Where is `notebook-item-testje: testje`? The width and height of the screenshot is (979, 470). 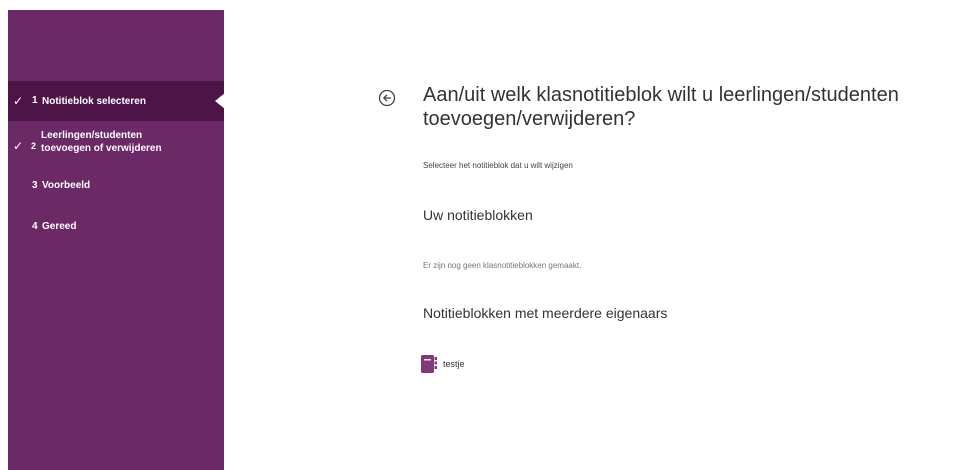
notebook-item-testje: testje is located at coordinates (521, 364).